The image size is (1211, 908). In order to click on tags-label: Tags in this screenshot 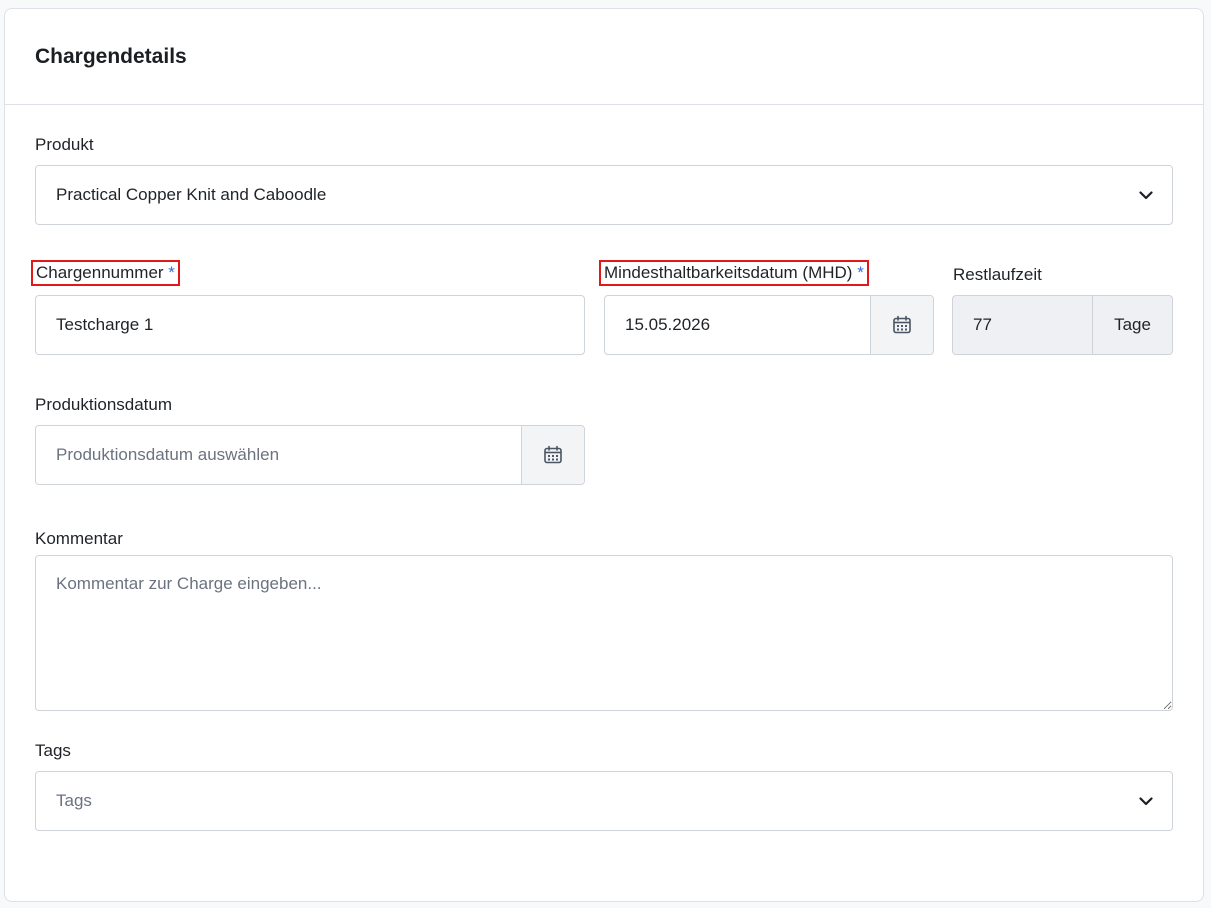, I will do `click(53, 750)`.